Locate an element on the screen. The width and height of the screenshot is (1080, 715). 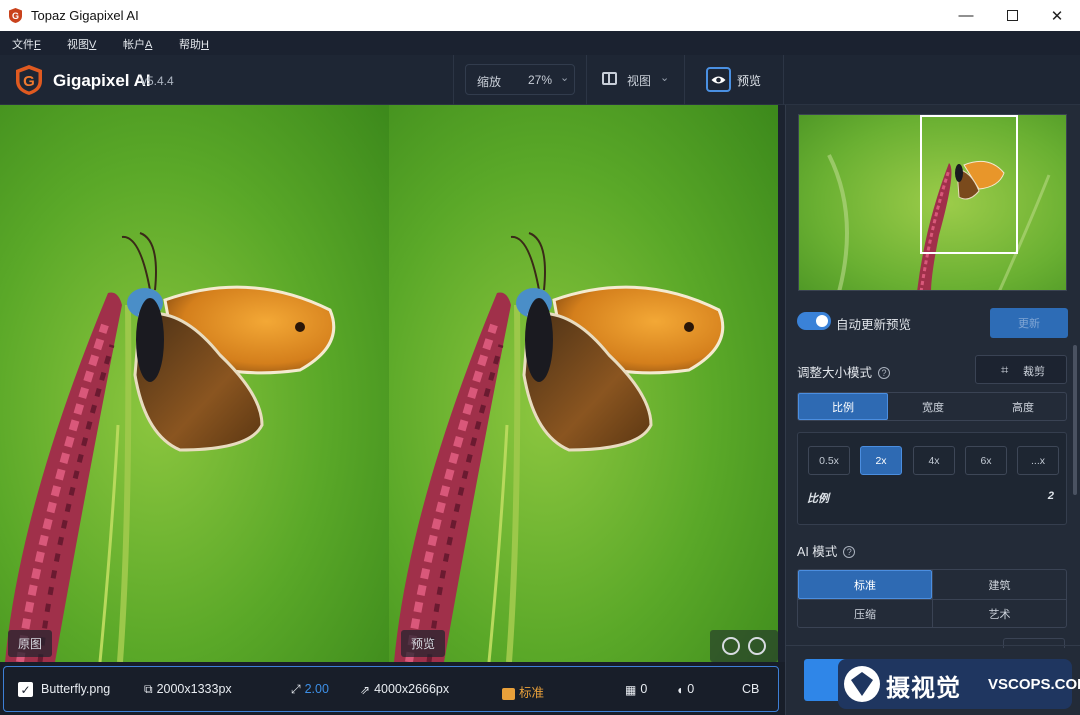
panel-divider is located at coordinates (933, 645).